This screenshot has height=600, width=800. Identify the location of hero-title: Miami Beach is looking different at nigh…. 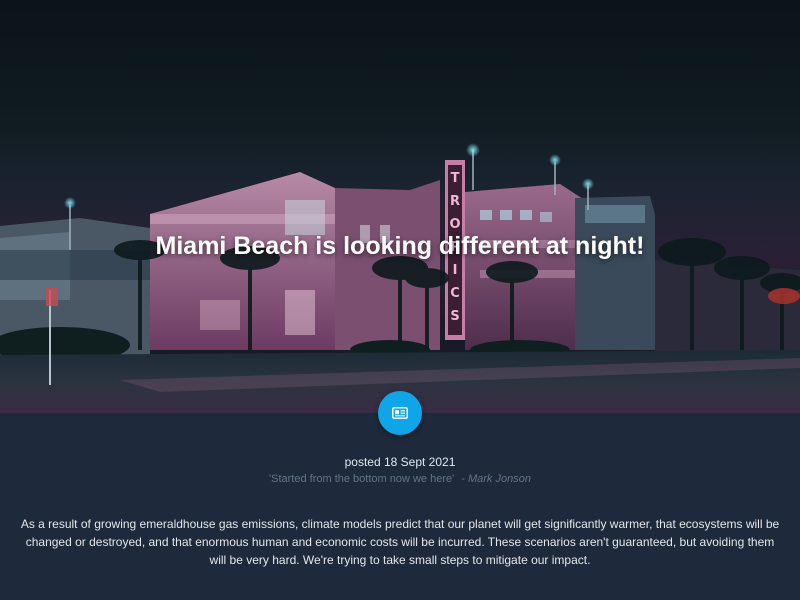
(400, 246).